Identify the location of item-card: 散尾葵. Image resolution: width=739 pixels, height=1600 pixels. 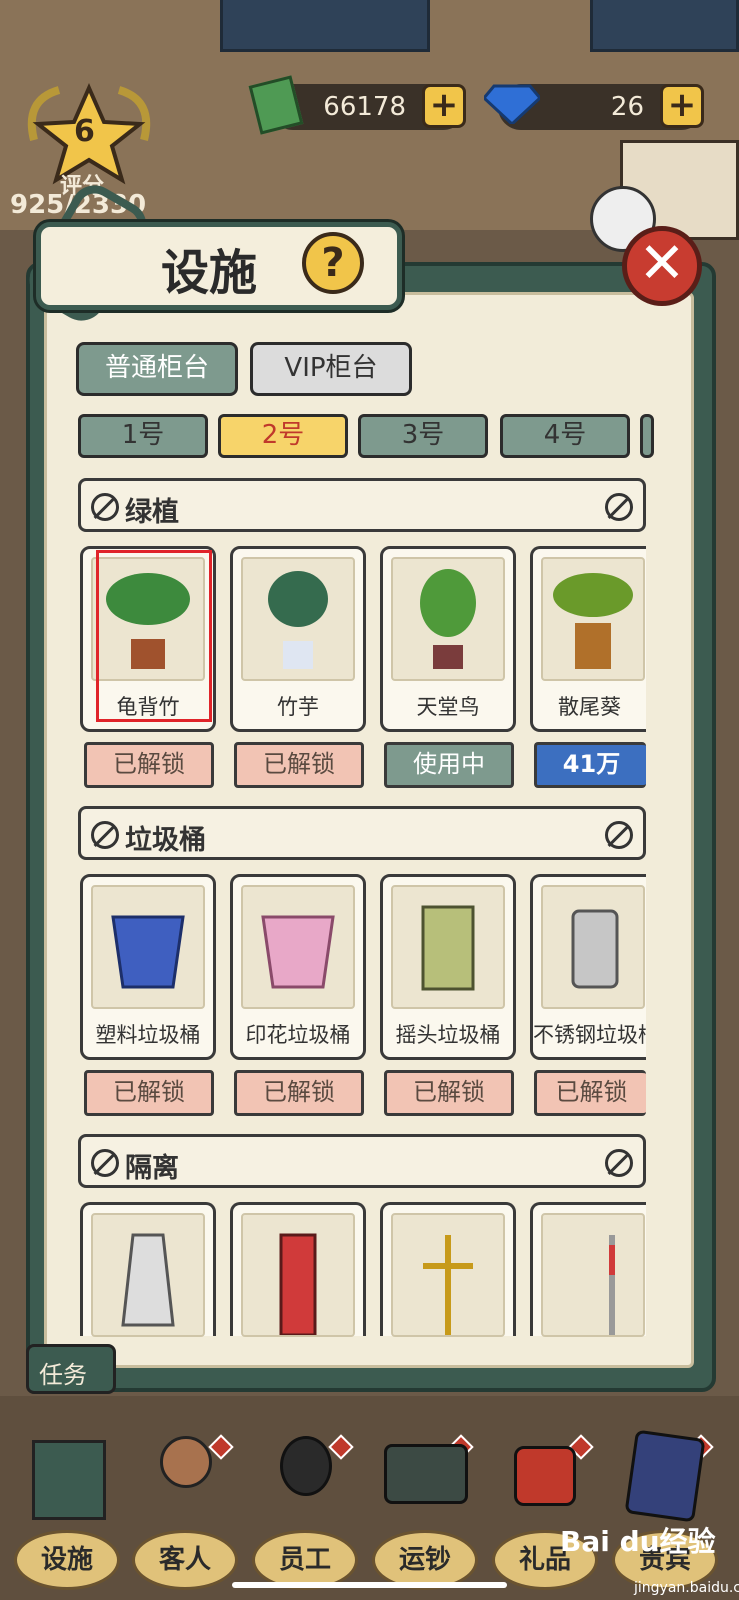
(588, 639).